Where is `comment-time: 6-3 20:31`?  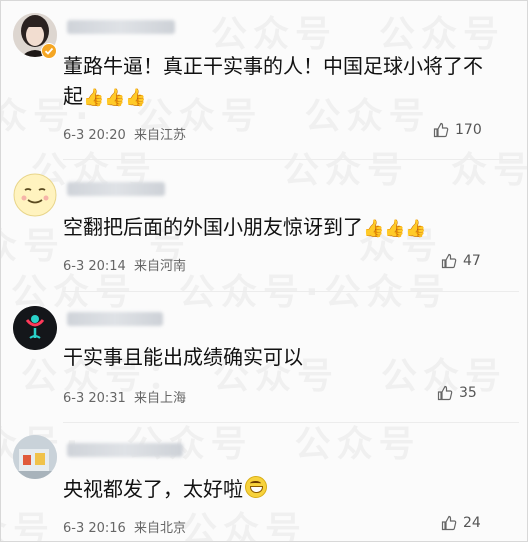 comment-time: 6-3 20:31 is located at coordinates (94, 398).